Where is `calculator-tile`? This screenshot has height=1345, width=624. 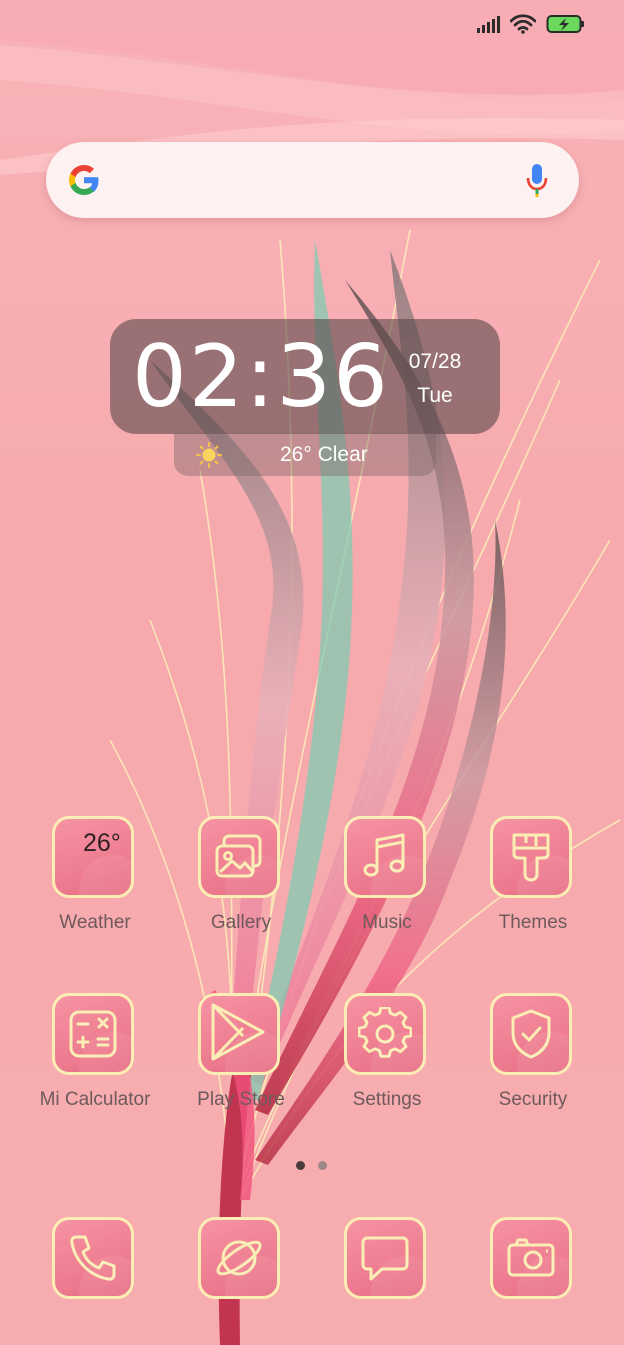 calculator-tile is located at coordinates (93, 1034).